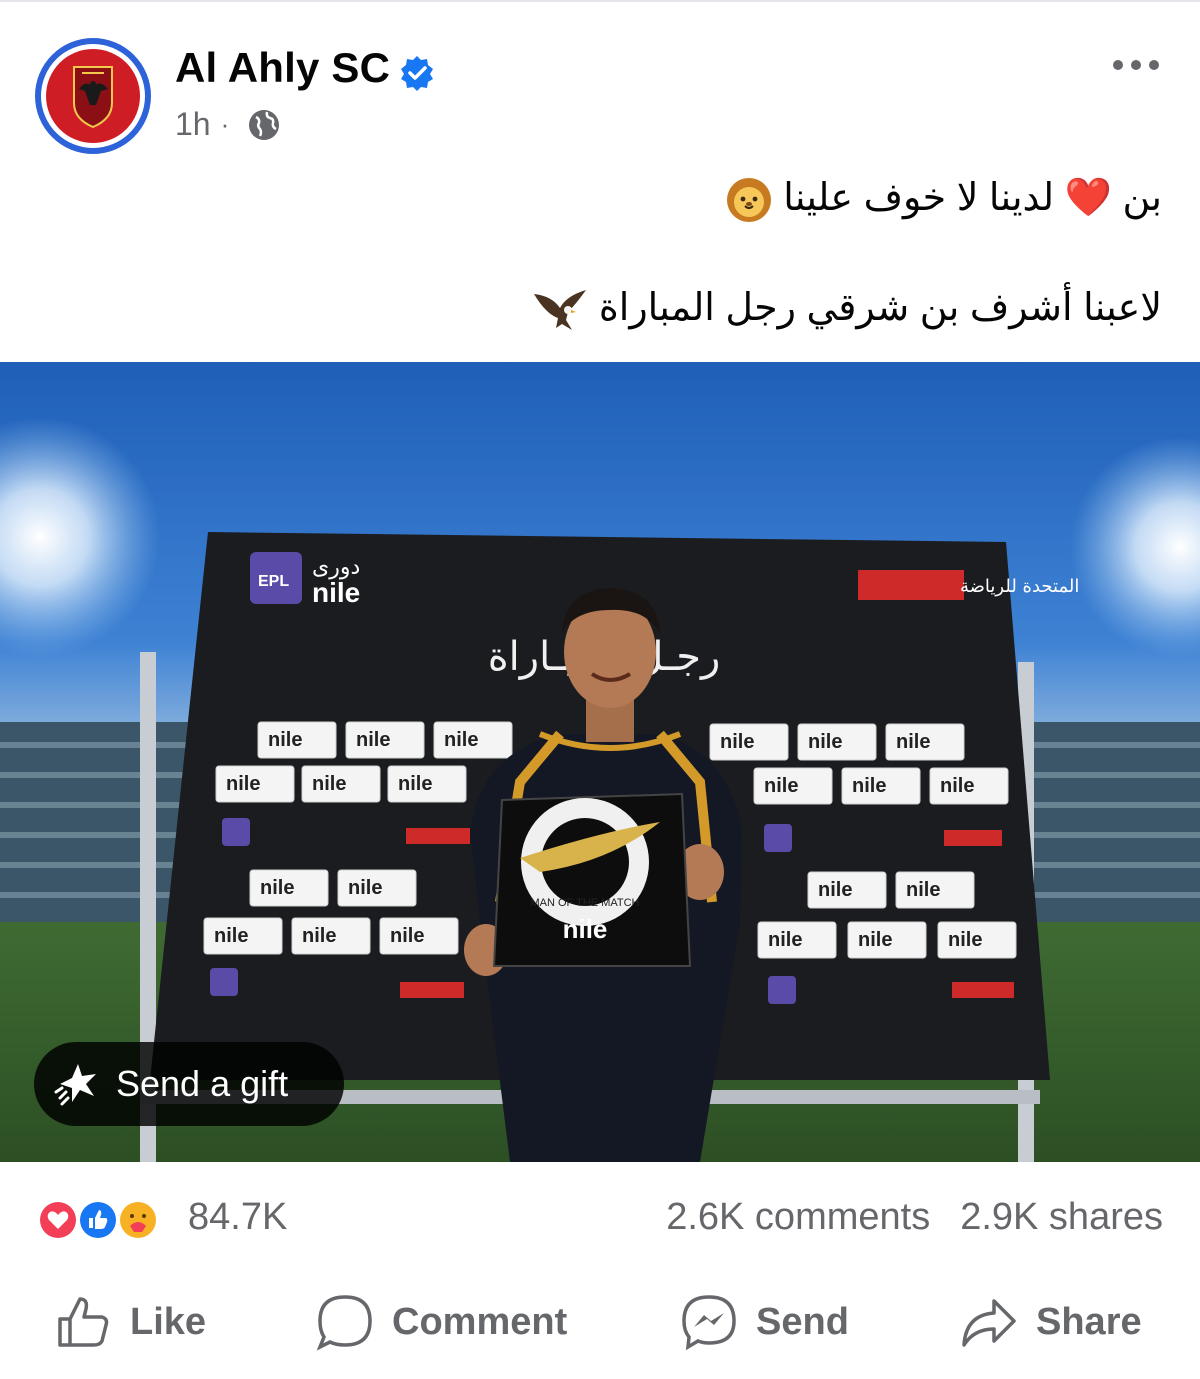 The height and width of the screenshot is (1379, 1200). I want to click on verified-badge-icon, so click(417, 73).